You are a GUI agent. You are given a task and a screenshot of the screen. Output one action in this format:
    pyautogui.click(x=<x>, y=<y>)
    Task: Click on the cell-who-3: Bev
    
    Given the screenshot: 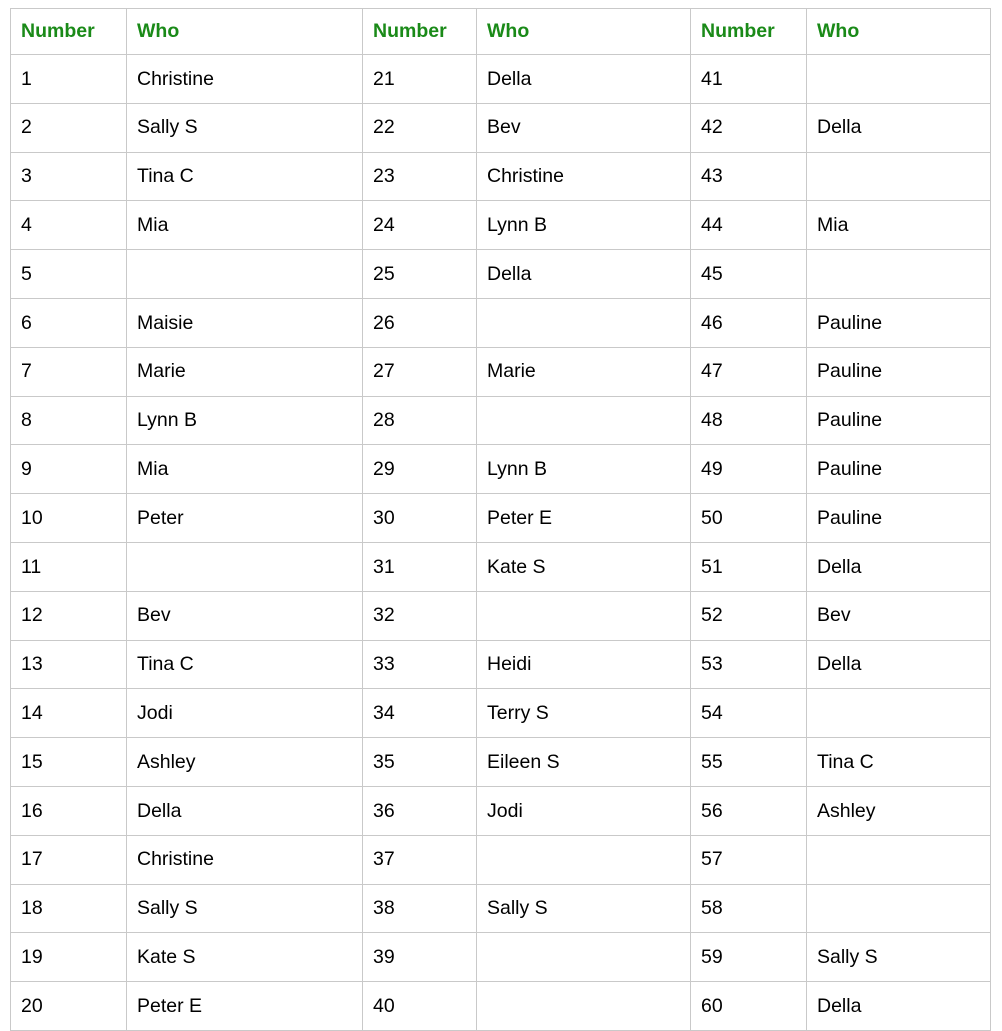 What is the action you would take?
    pyautogui.click(x=898, y=615)
    